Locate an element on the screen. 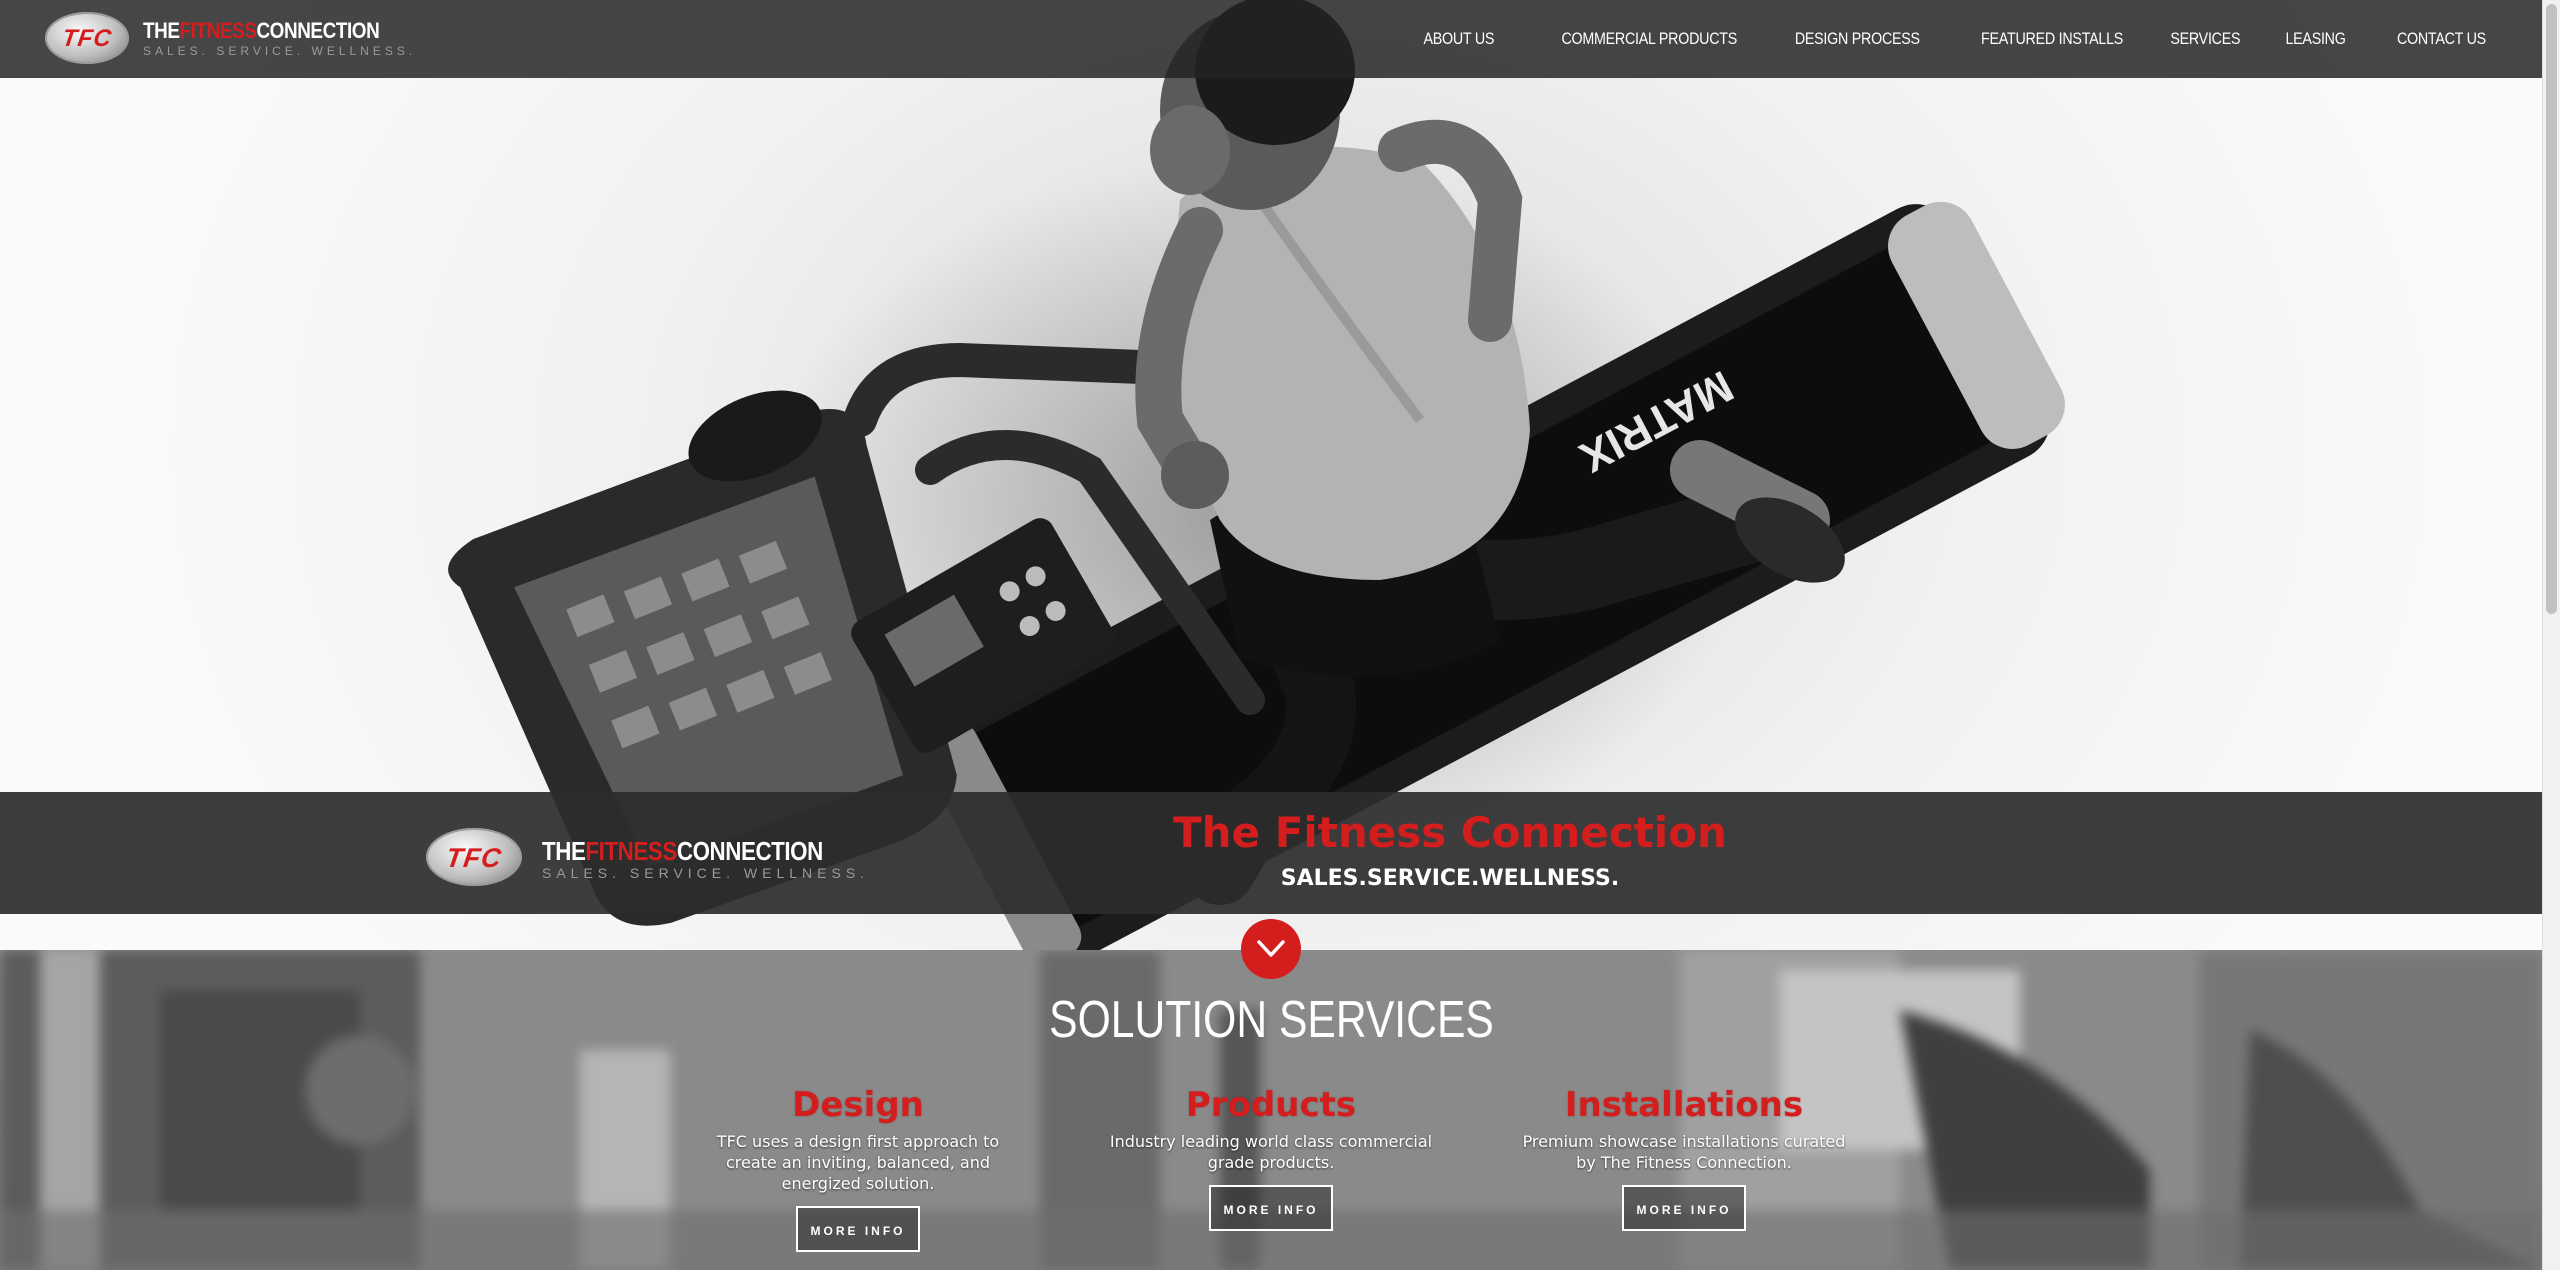 This screenshot has width=2560, height=1270. service-title: Installations is located at coordinates (1684, 1105).